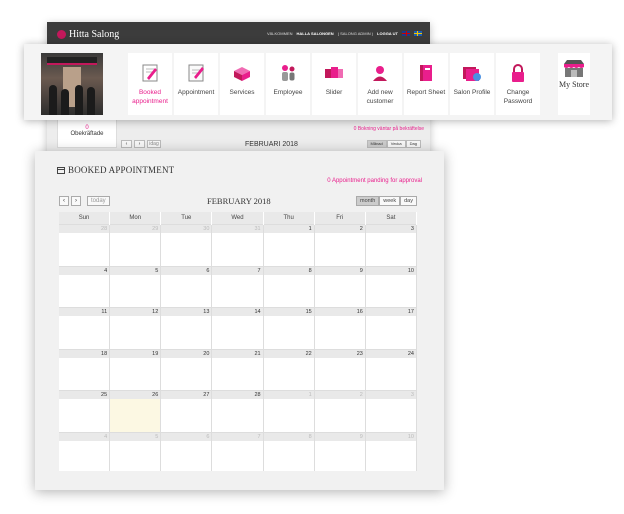 This screenshot has width=624, height=514. Describe the element at coordinates (150, 84) in the screenshot. I see `nav-booked-appointment: Booked appointment` at that location.